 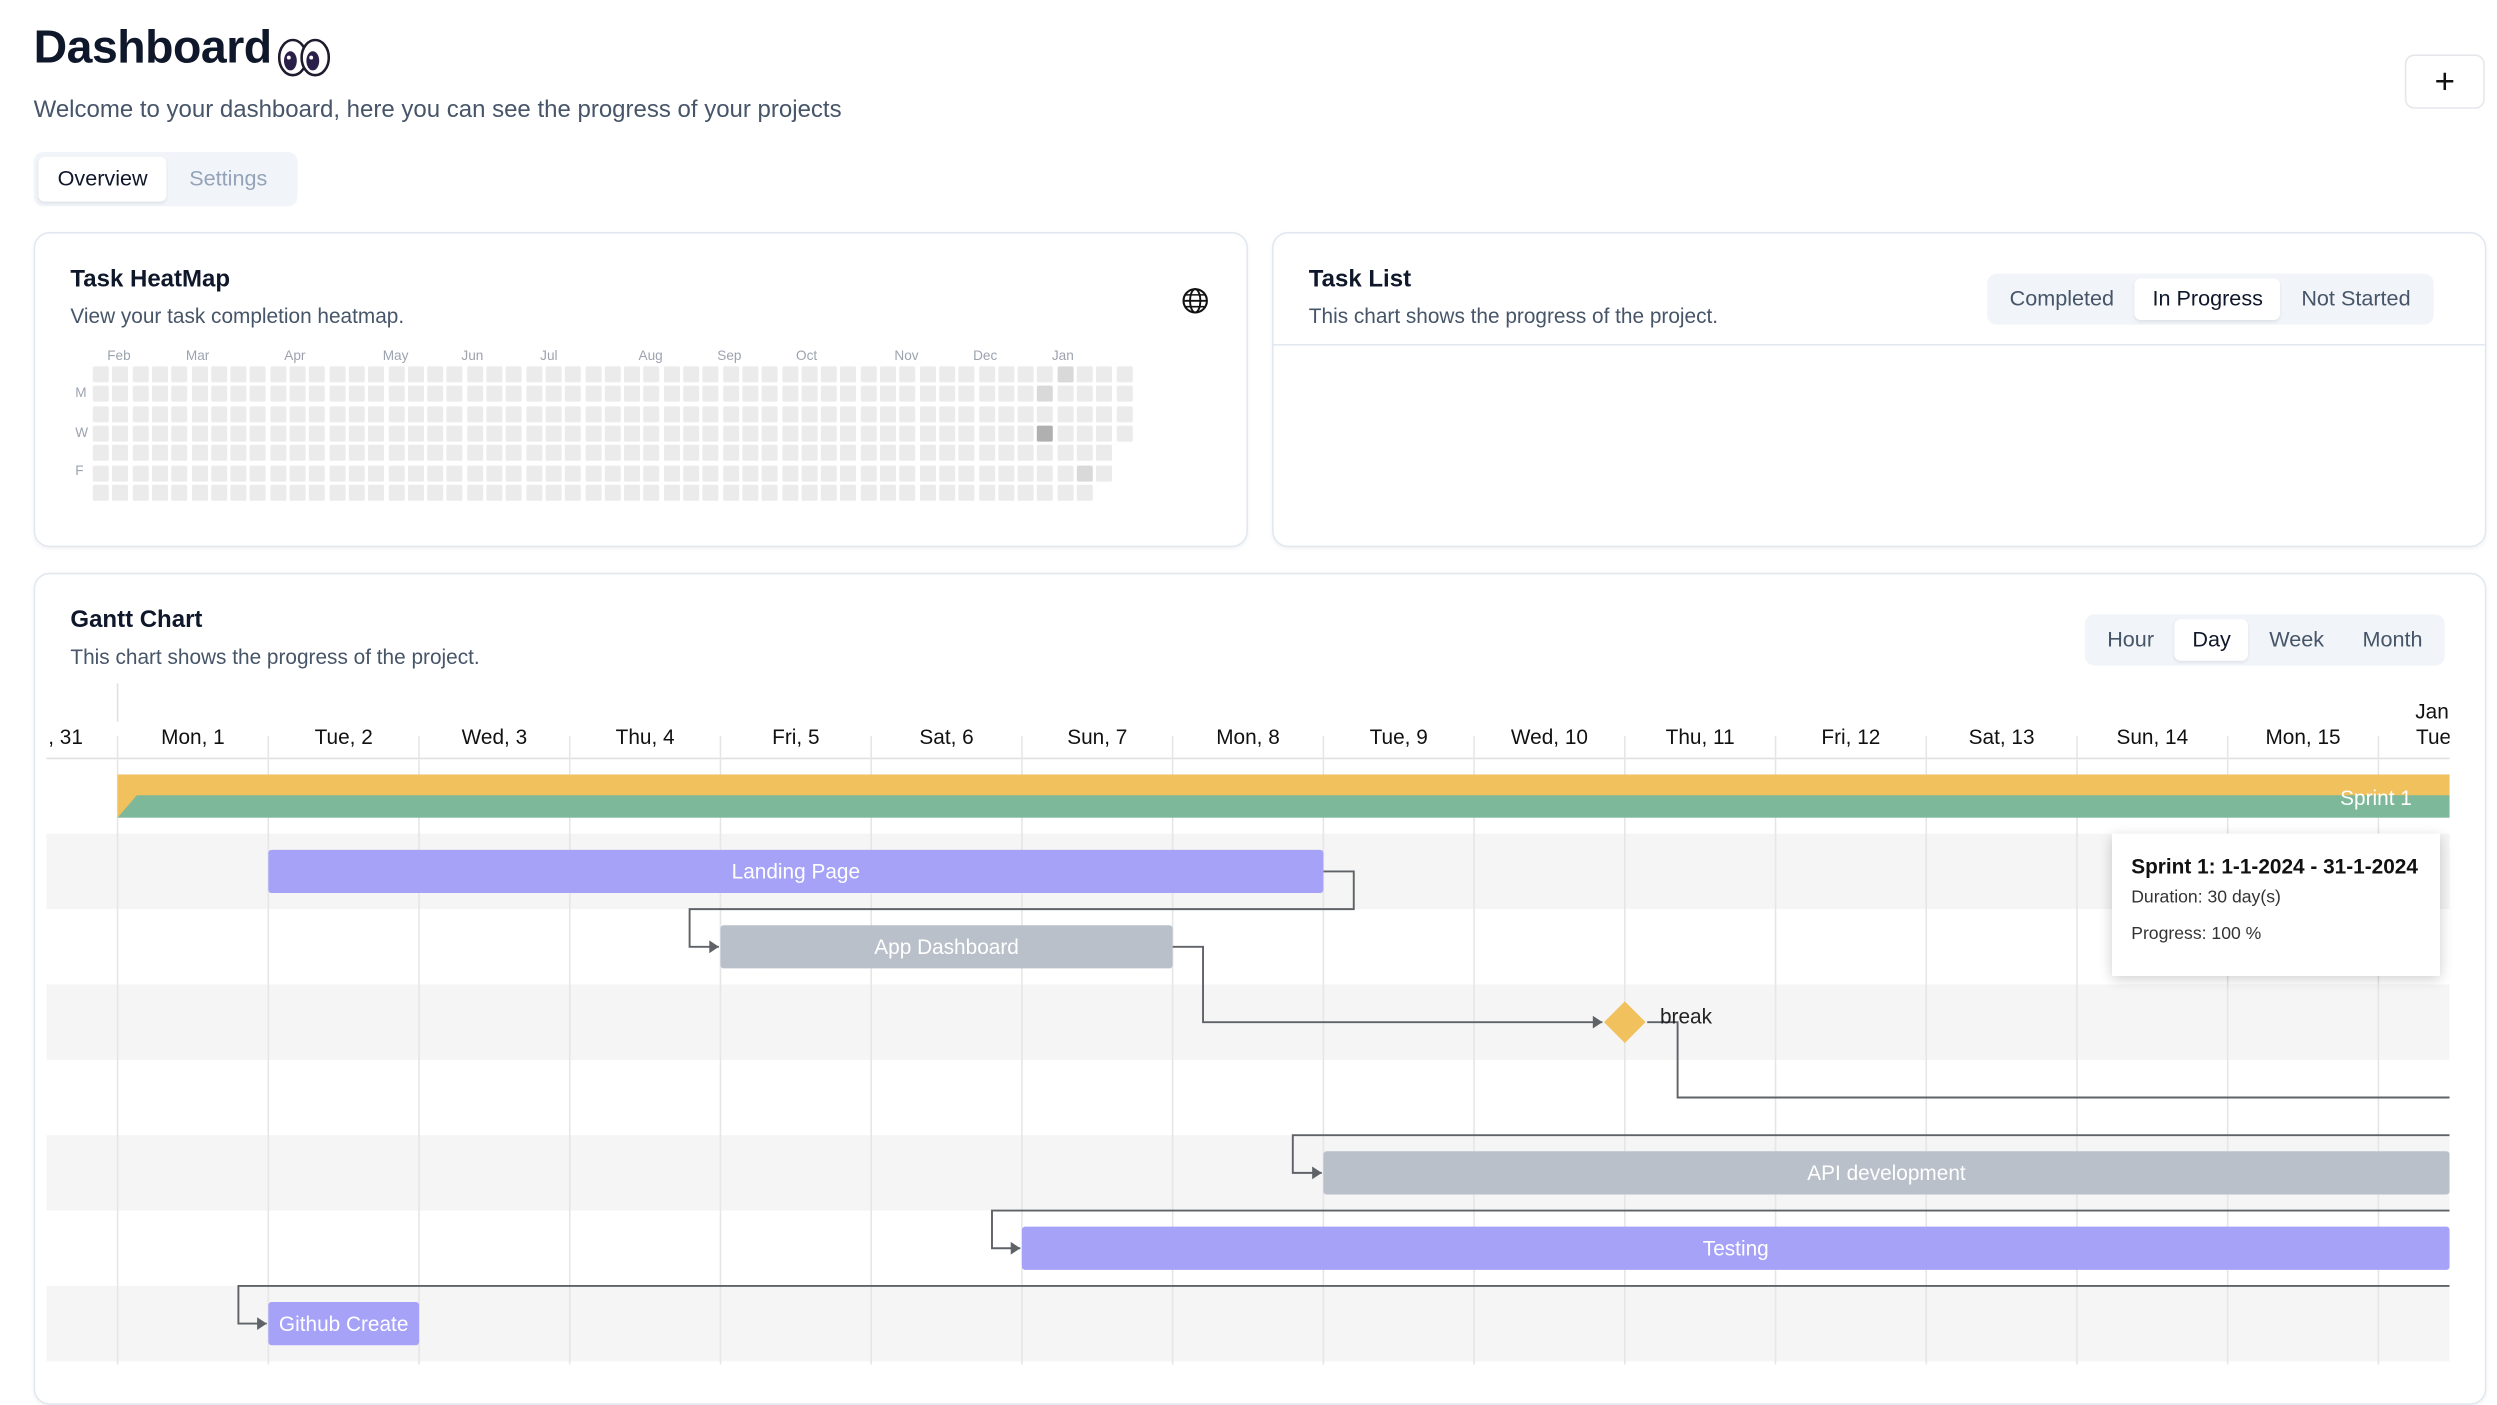 I want to click on tab-overview: Overview, so click(x=102, y=179).